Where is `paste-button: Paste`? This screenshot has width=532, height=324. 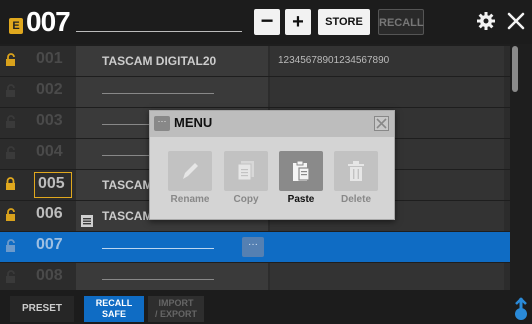 paste-button: Paste is located at coordinates (301, 178).